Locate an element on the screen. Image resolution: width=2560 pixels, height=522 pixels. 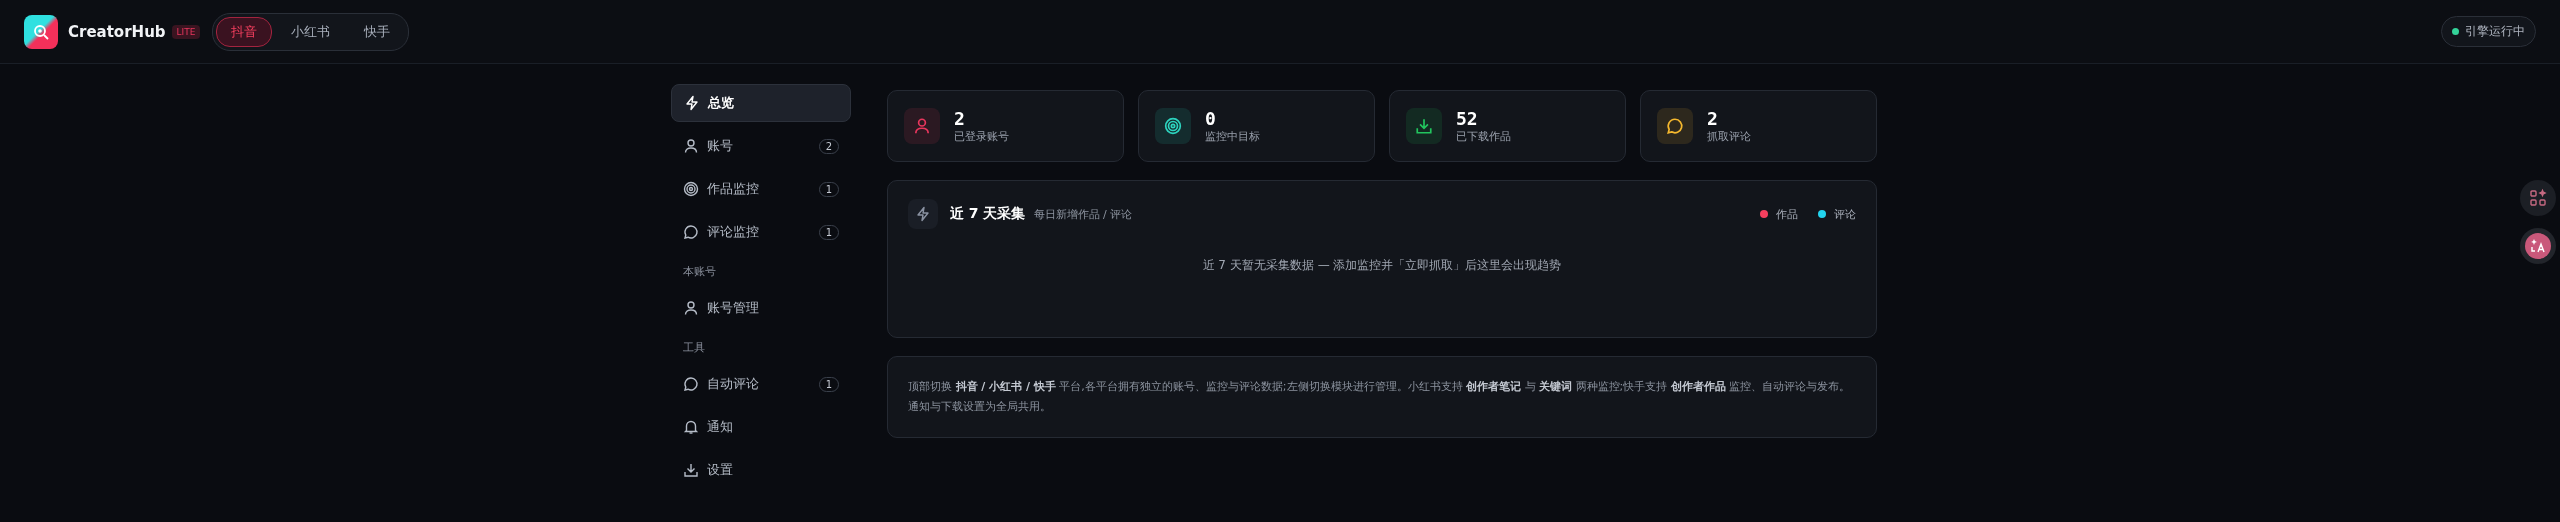
section-heading: 本账号 is located at coordinates (699, 272).